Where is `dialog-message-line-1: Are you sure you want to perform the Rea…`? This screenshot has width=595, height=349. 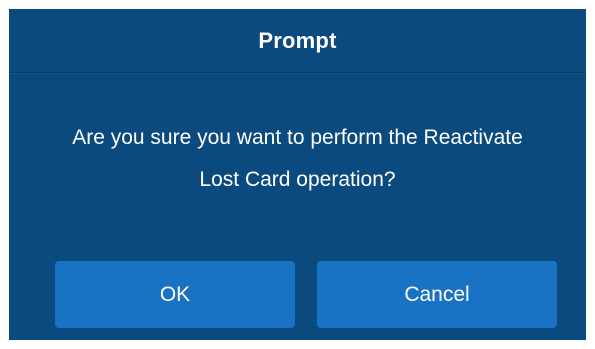 dialog-message-line-1: Are you sure you want to perform the Rea… is located at coordinates (297, 137).